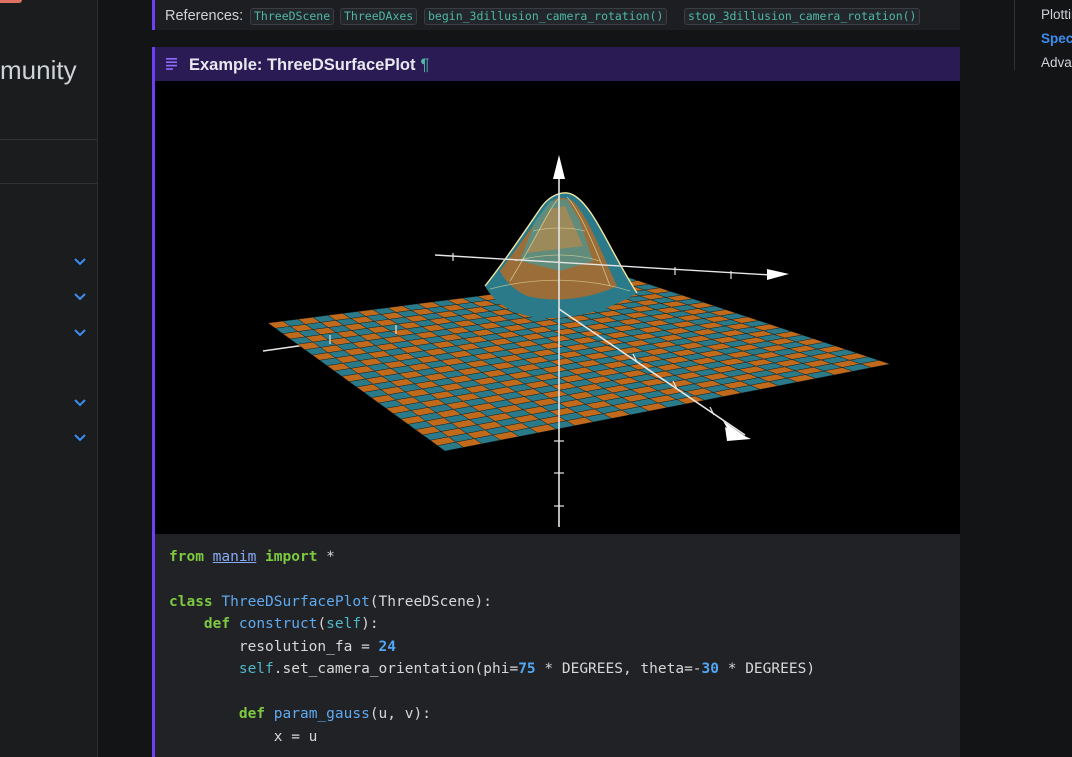 Image resolution: width=1072 pixels, height=757 pixels. I want to click on toc-item-advanced: Advanced, so click(1056, 62).